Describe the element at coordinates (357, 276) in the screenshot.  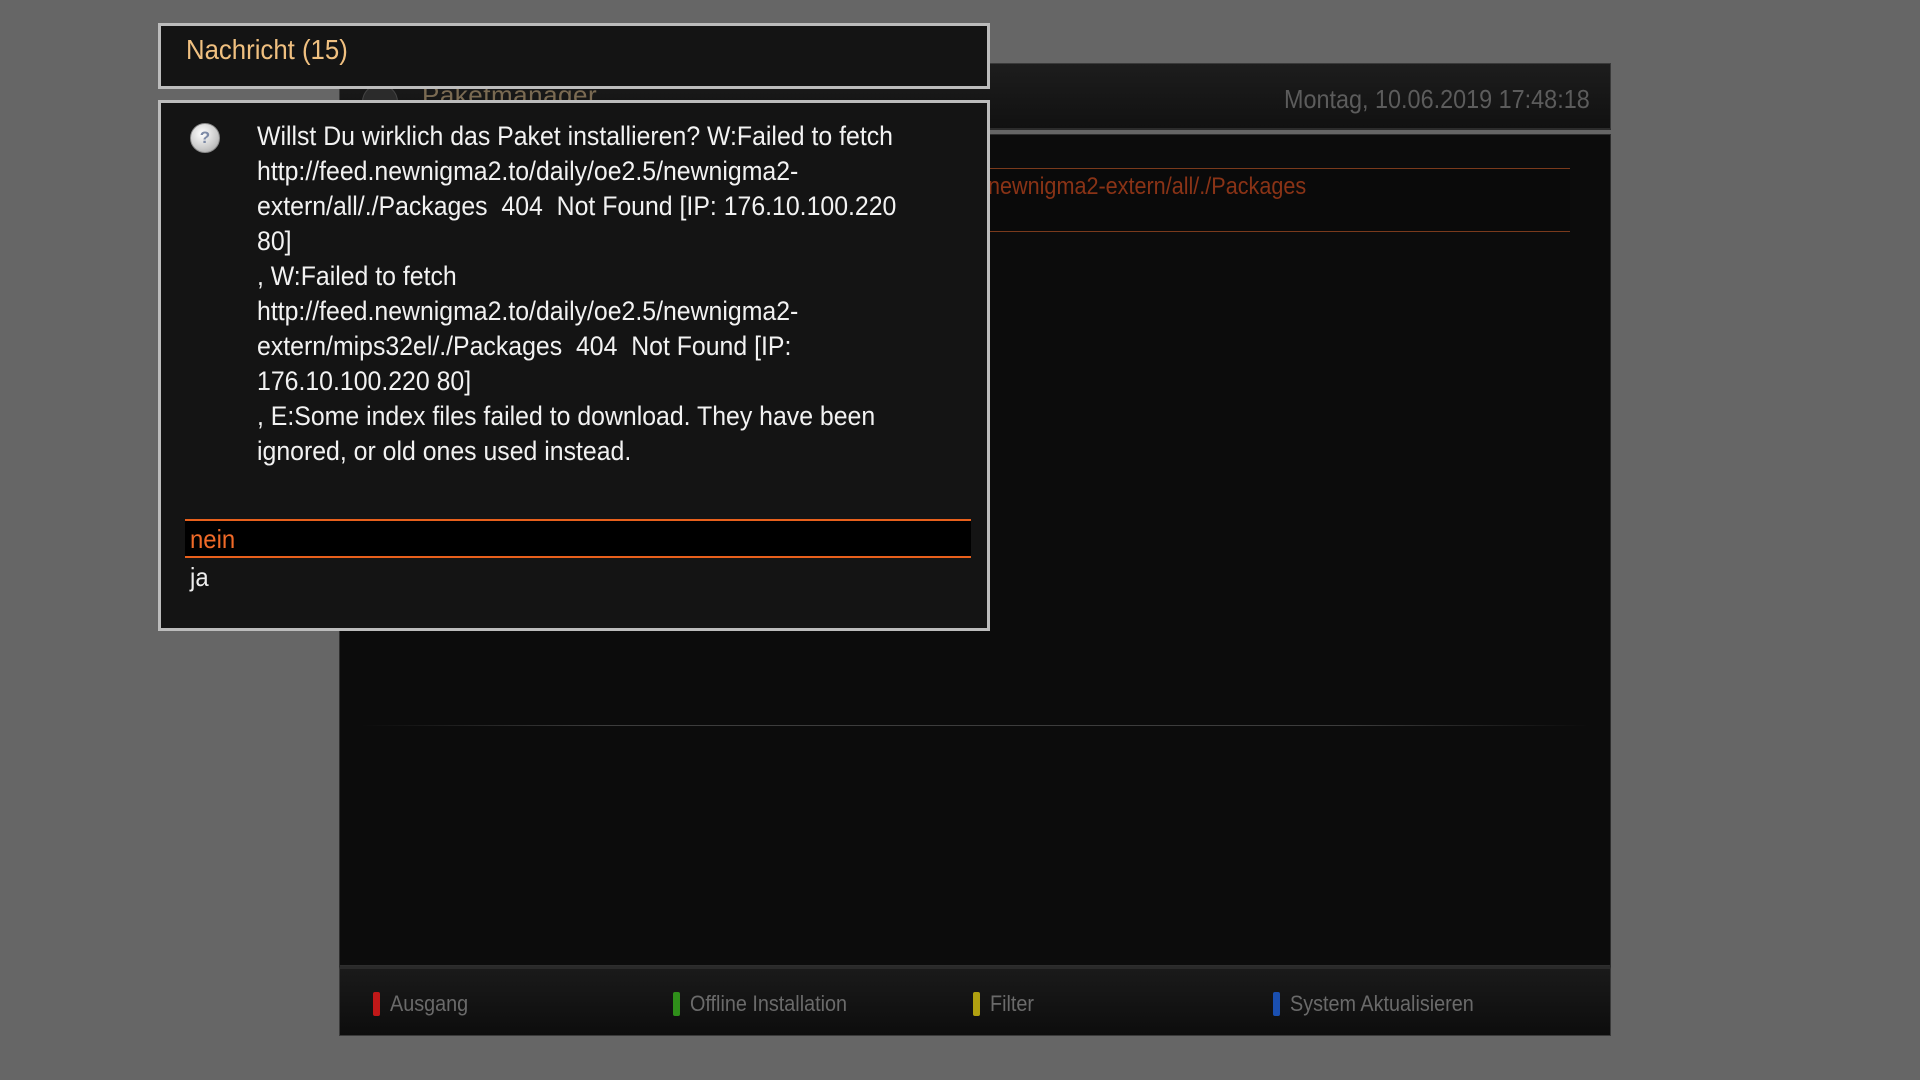
I see `message-line: , W:Failed to fetch` at that location.